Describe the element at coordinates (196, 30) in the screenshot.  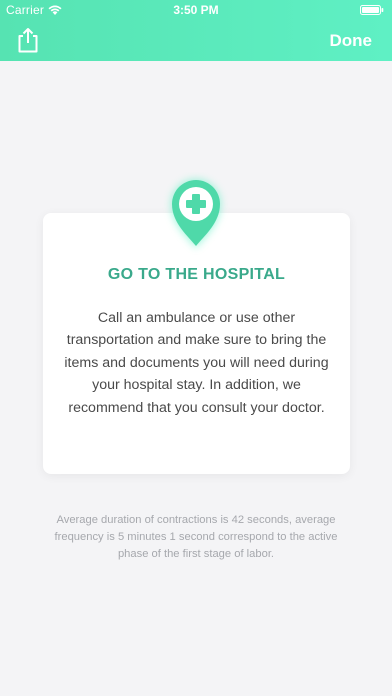
I see `top-bar: Carrier 3:50 PM Done` at that location.